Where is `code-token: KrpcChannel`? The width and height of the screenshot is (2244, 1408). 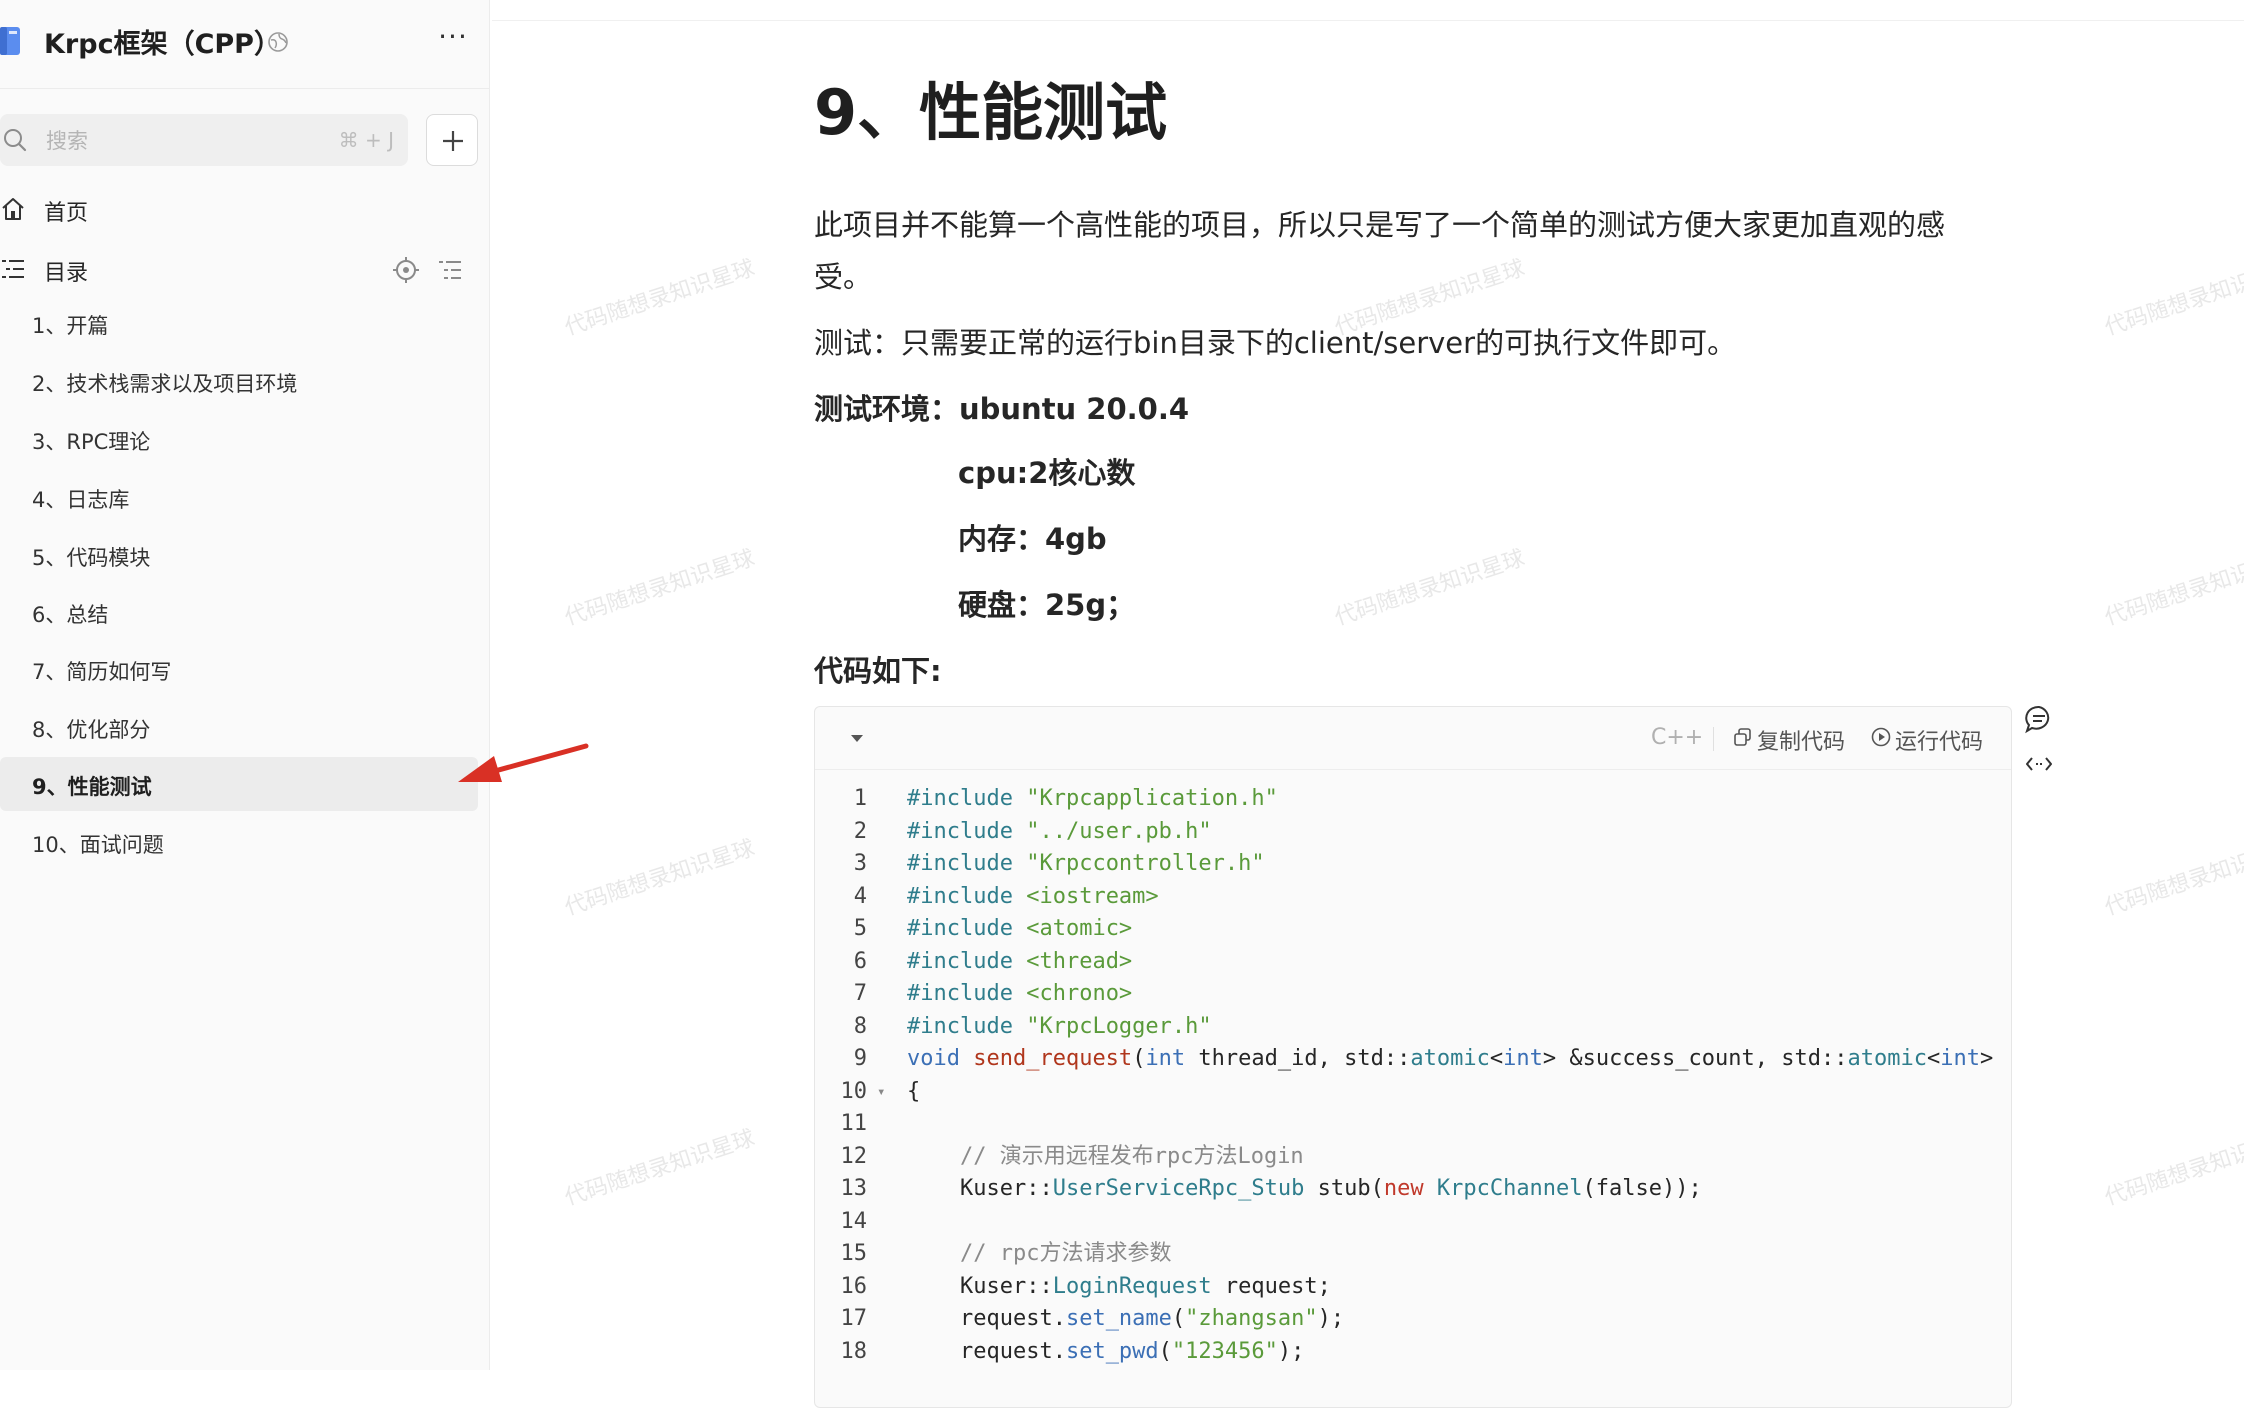
code-token: KrpcChannel is located at coordinates (1509, 1188).